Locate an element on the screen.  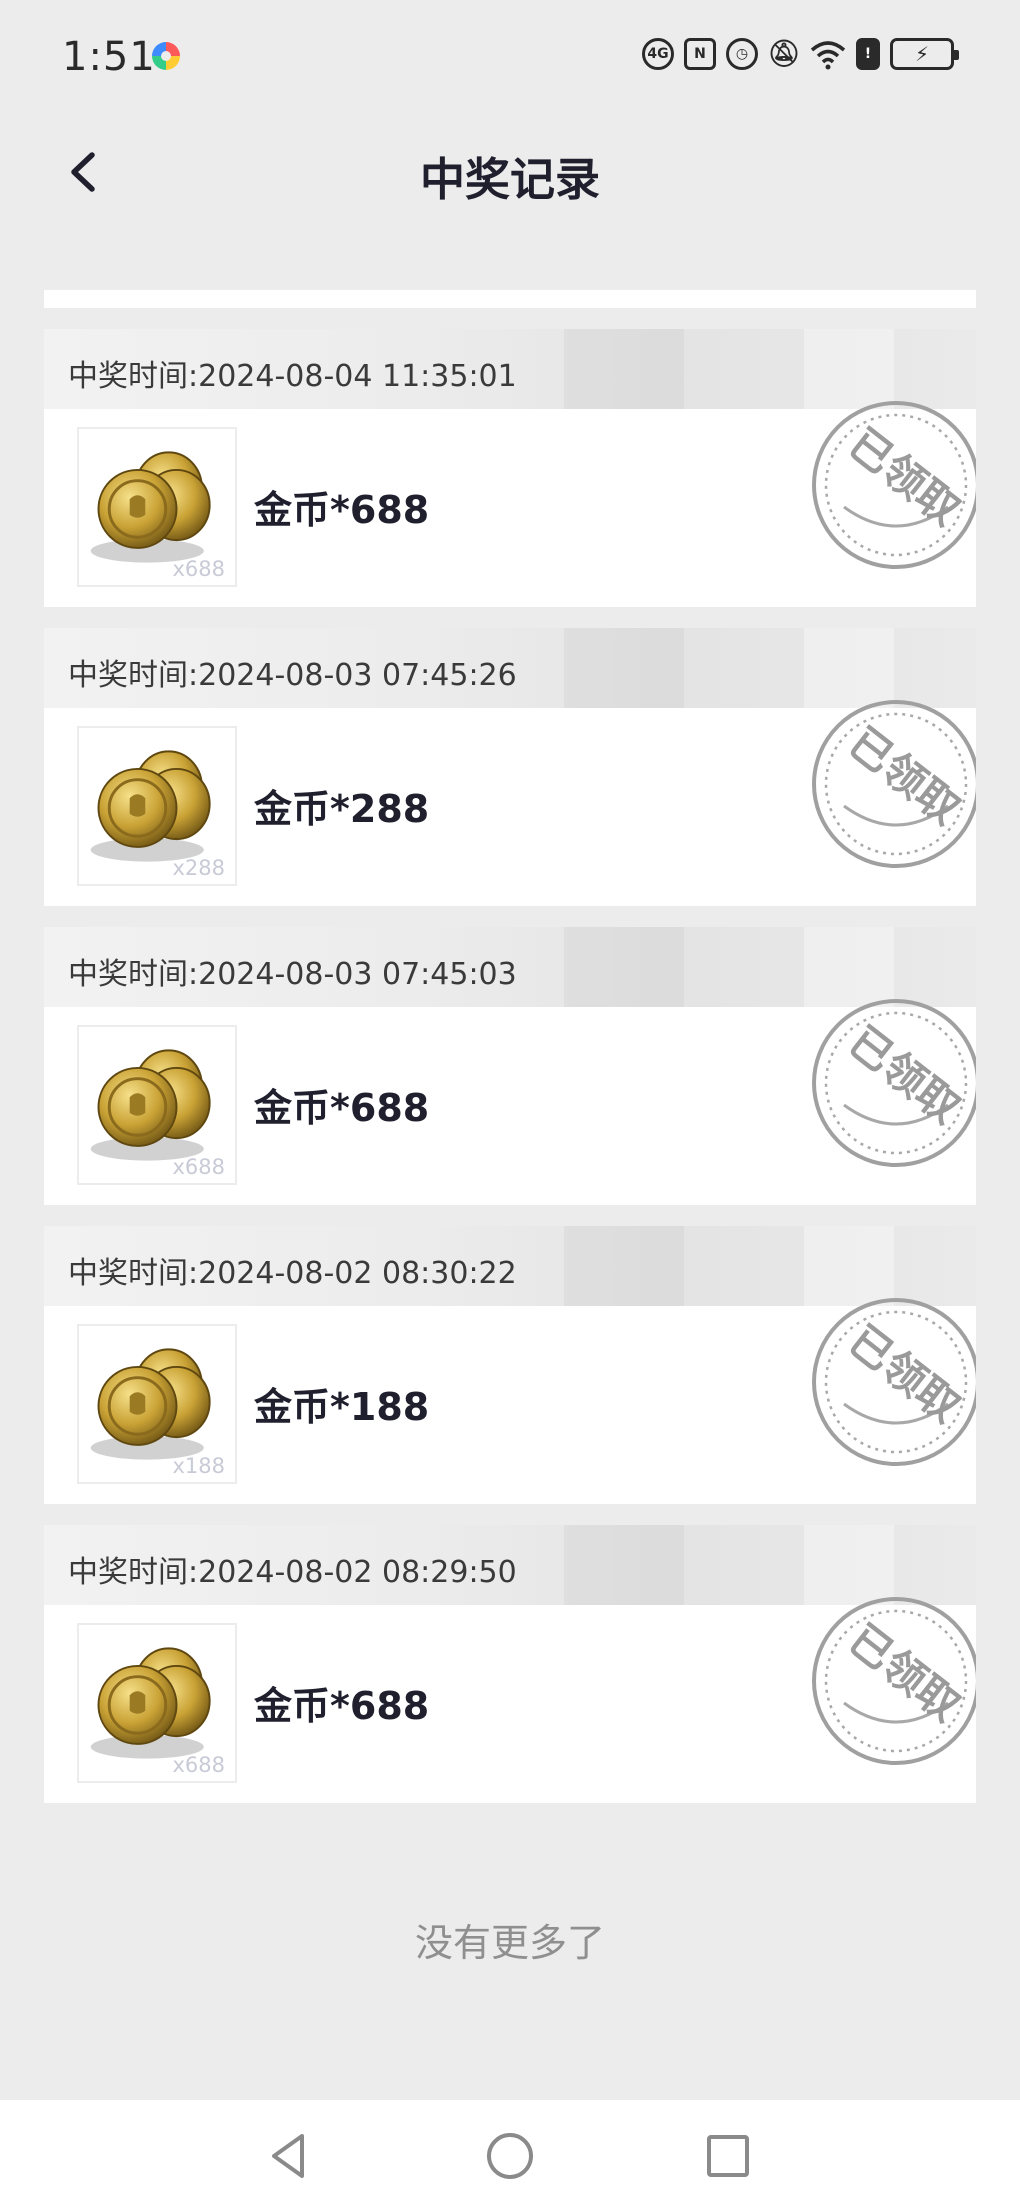
reward-name: 金币*188 is located at coordinates (342, 1407).